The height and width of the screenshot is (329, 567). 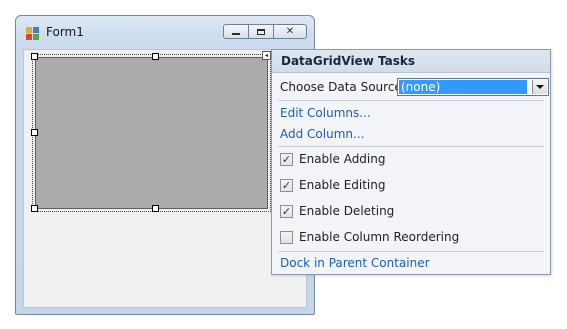 What do you see at coordinates (463, 87) in the screenshot?
I see `data-source-value: (none)` at bounding box center [463, 87].